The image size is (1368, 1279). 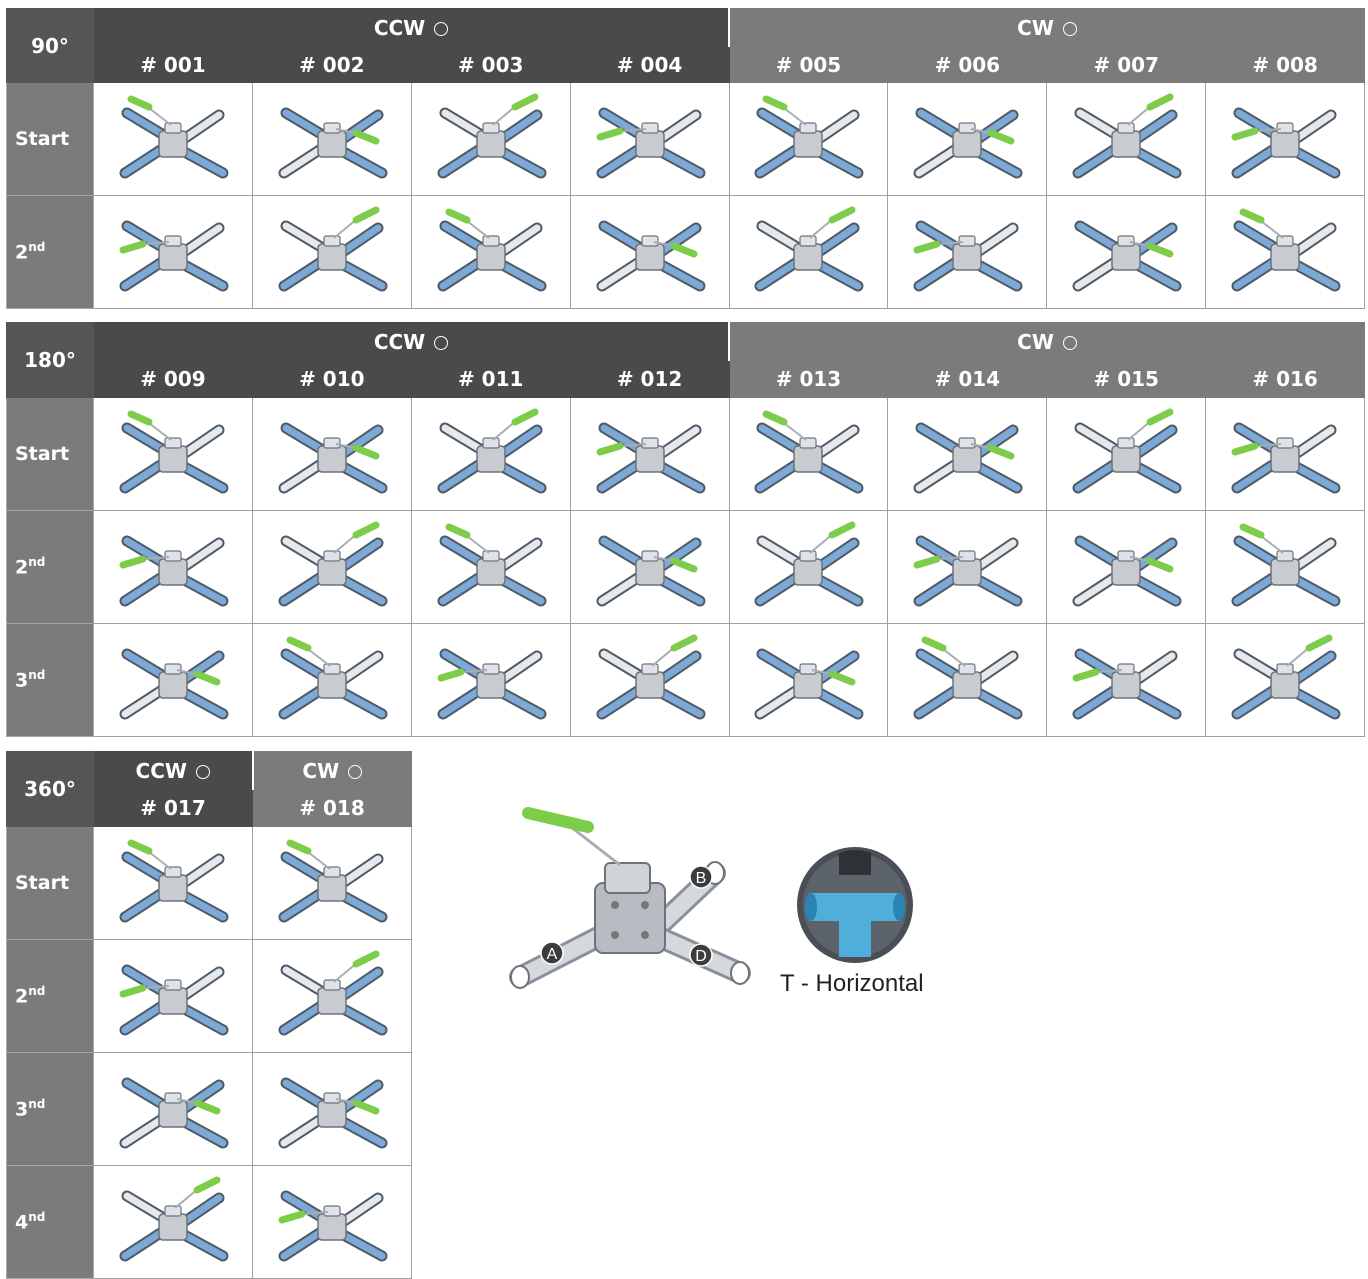 I want to click on table-row: Start, so click(x=686, y=139).